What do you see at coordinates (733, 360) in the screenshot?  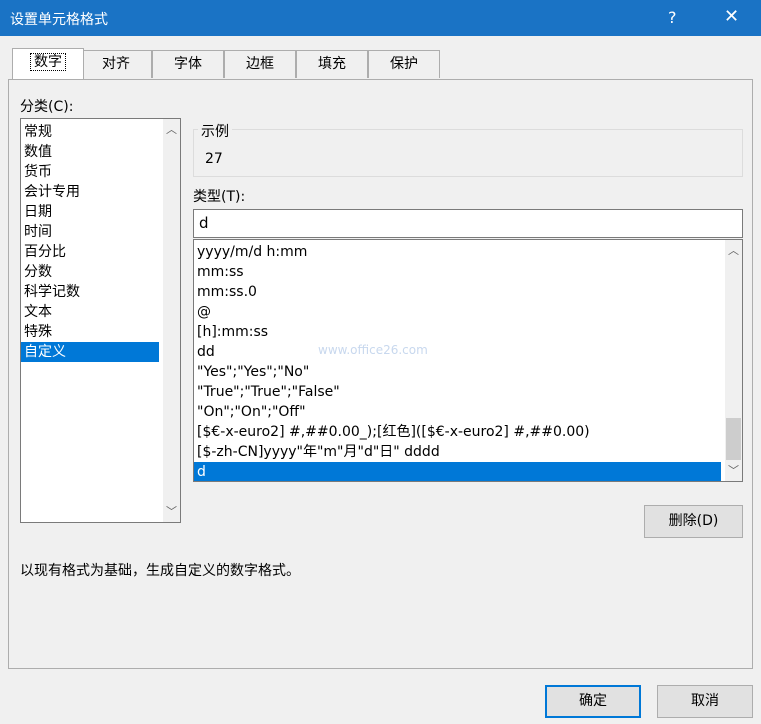 I see `type-scrollbar: ︿ ﹀` at bounding box center [733, 360].